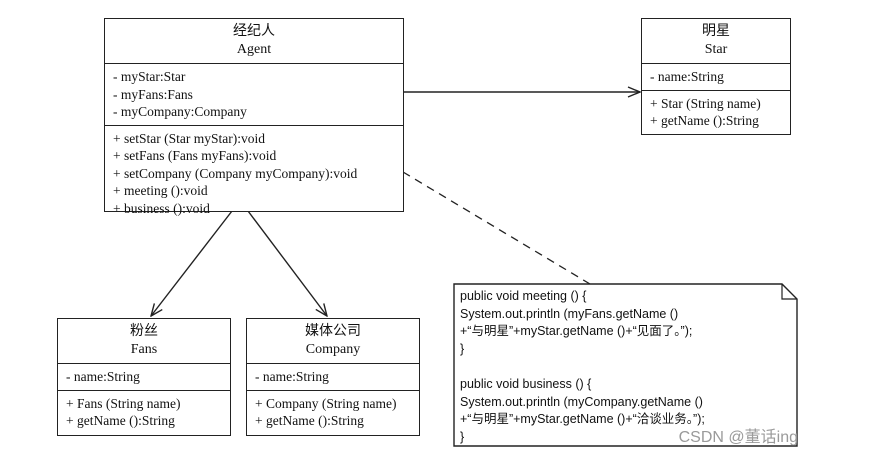 The height and width of the screenshot is (453, 890). What do you see at coordinates (254, 31) in the screenshot?
I see `agent-title-cn: 经纪人` at bounding box center [254, 31].